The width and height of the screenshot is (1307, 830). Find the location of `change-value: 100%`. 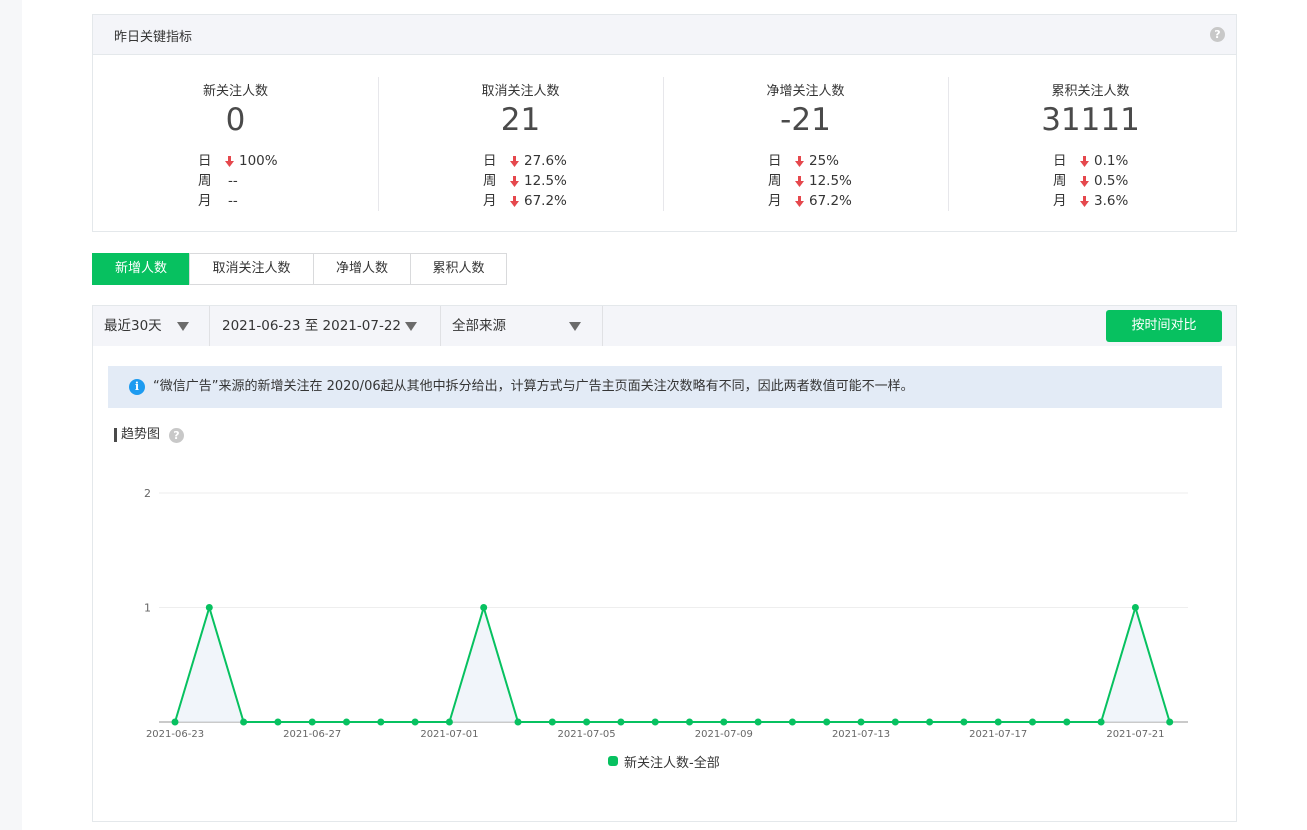

change-value: 100% is located at coordinates (258, 161).